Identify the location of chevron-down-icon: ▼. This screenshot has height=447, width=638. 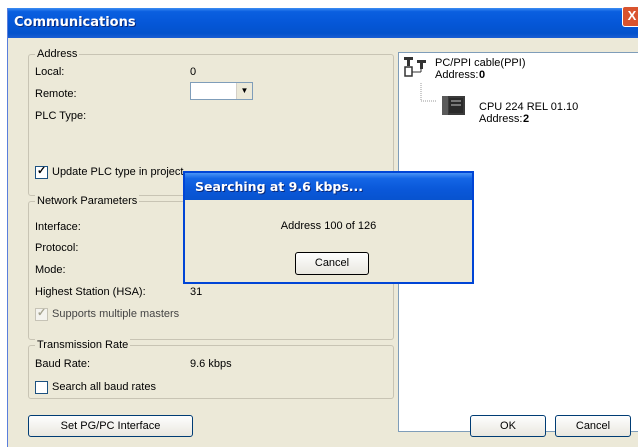
(244, 91).